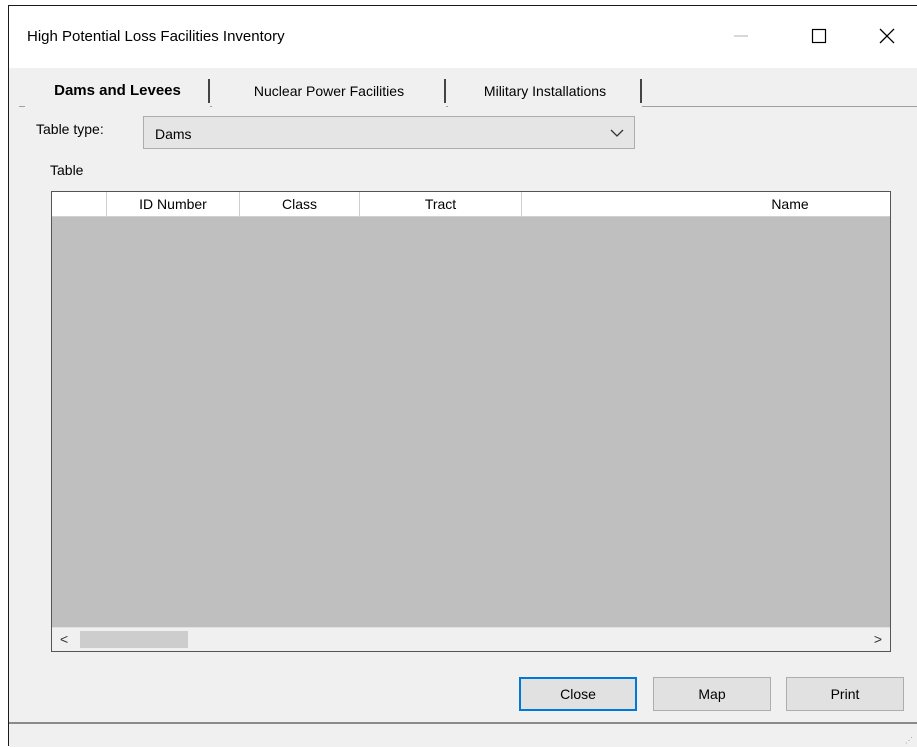 This screenshot has width=917, height=747. I want to click on table-type-value: Dams, so click(173, 134).